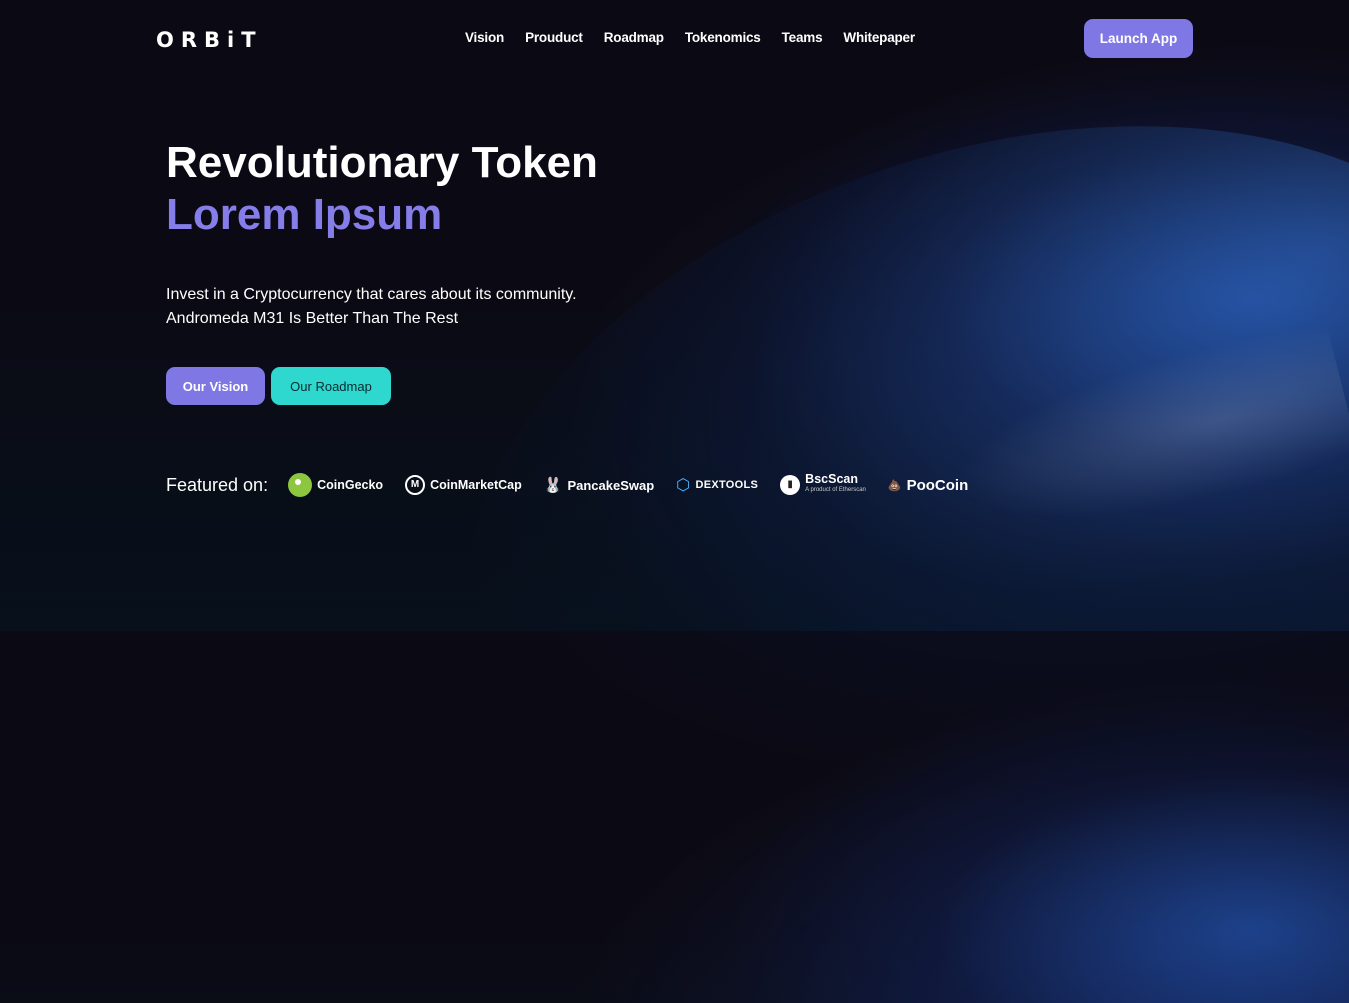  Describe the element at coordinates (894, 485) in the screenshot. I see `poocoin-icon: 💩` at that location.